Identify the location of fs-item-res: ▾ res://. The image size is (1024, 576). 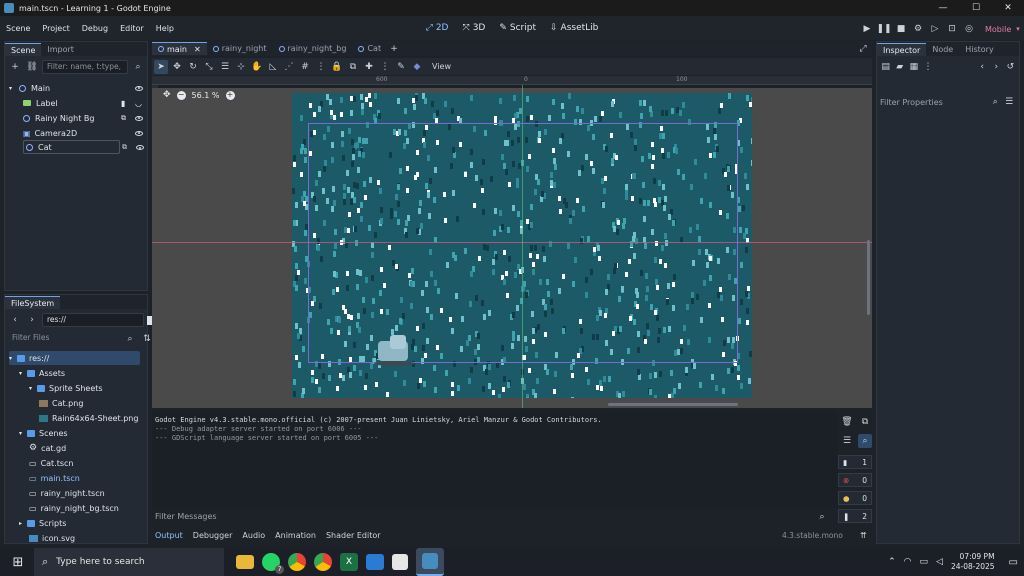
(74, 358).